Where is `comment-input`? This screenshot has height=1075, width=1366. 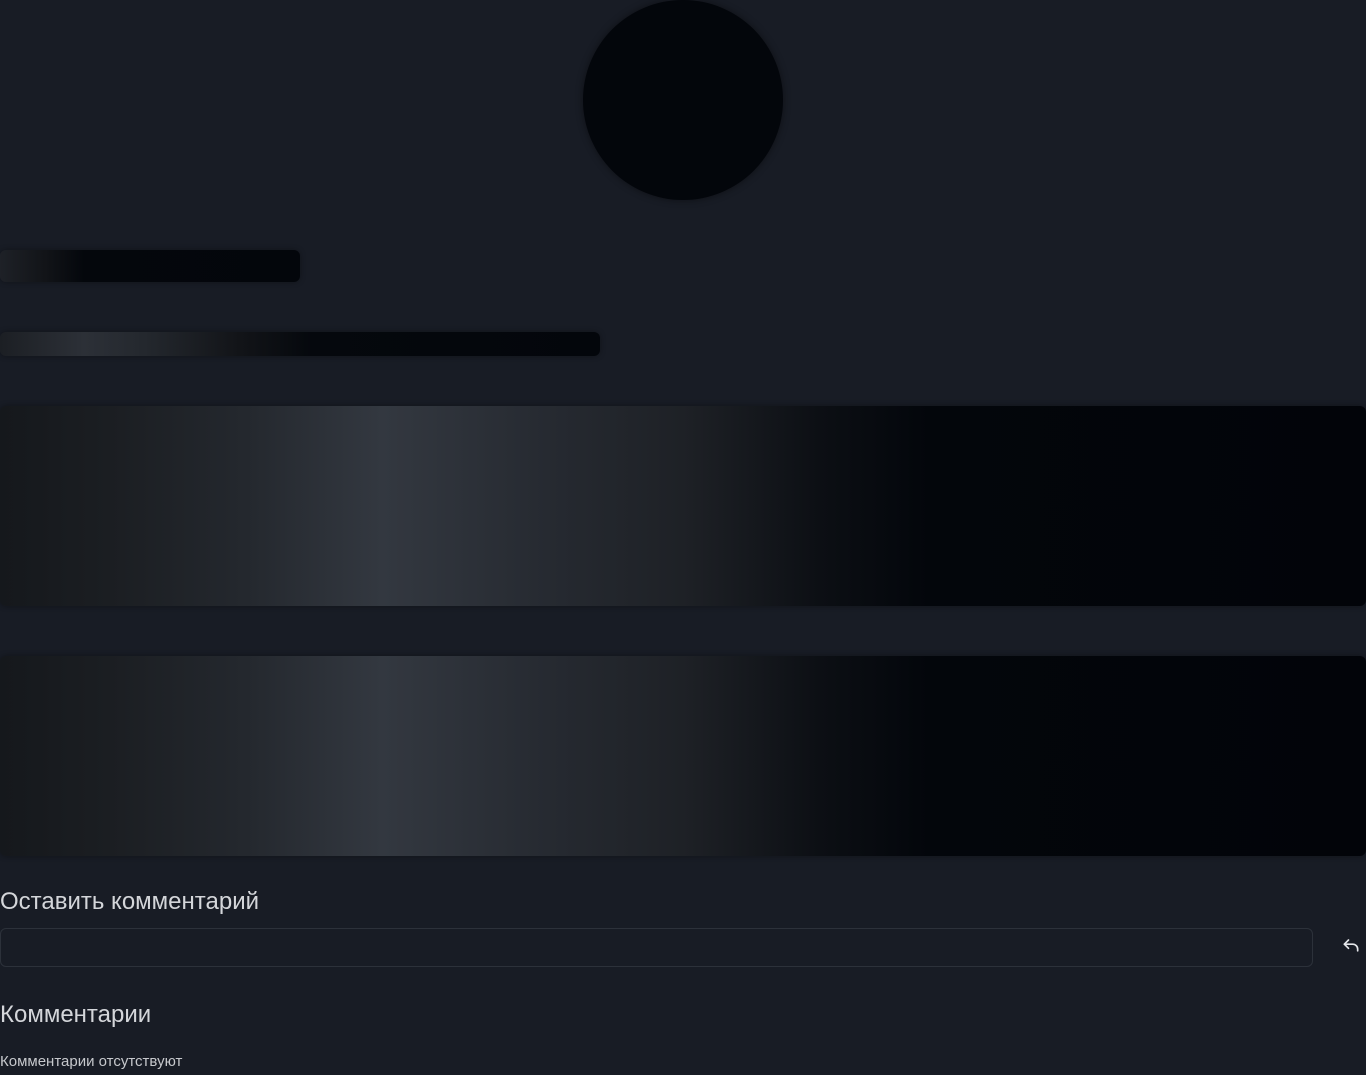
comment-input is located at coordinates (656, 947).